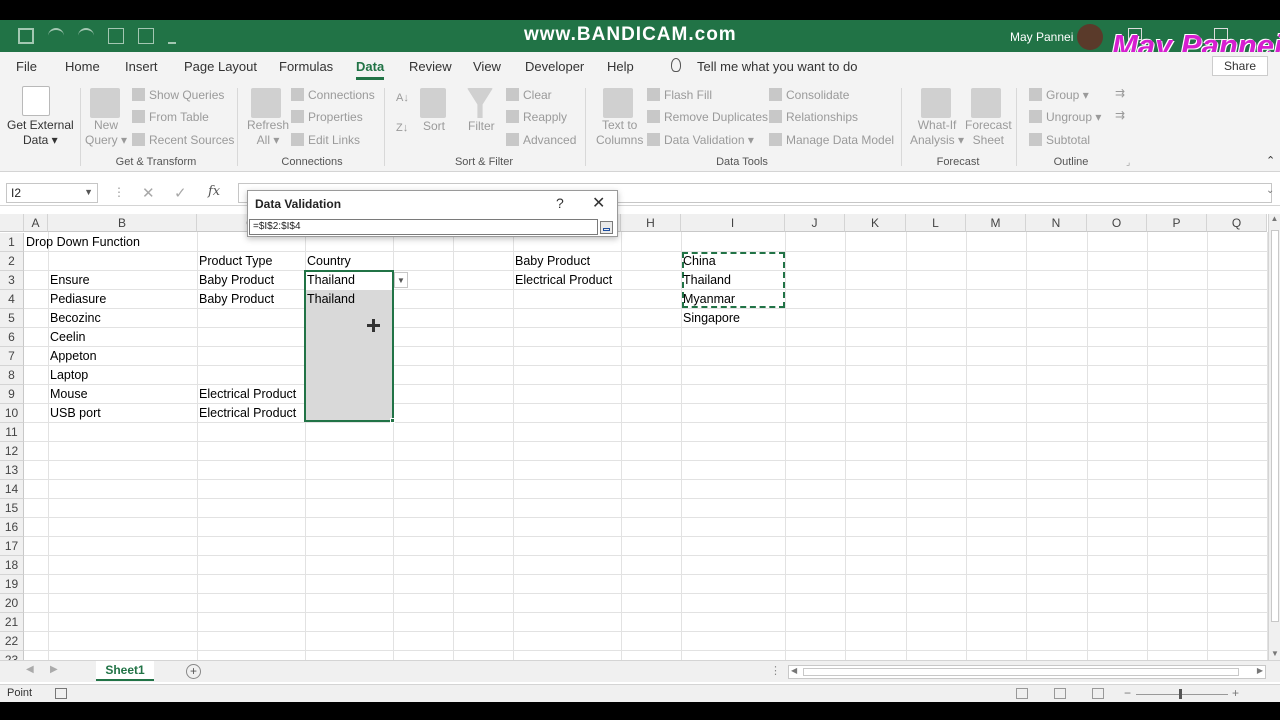 Image resolution: width=1280 pixels, height=720 pixels. I want to click on properties-button: Properties, so click(327, 117).